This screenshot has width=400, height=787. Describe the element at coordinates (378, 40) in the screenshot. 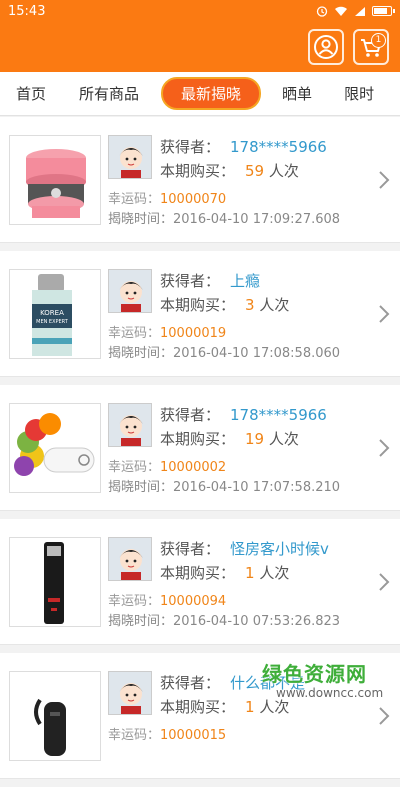

I see `cart-badge: 1` at that location.